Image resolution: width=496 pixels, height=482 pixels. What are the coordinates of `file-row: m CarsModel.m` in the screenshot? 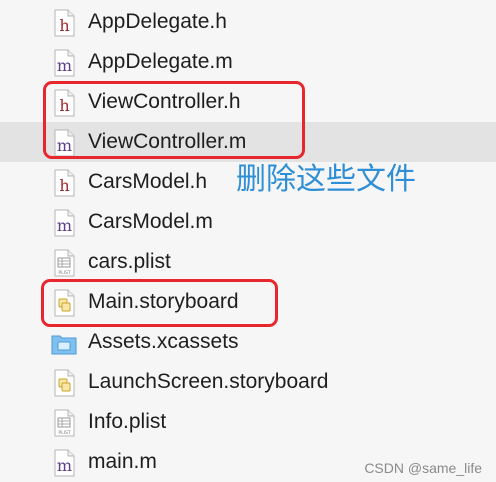 It's located at (248, 222).